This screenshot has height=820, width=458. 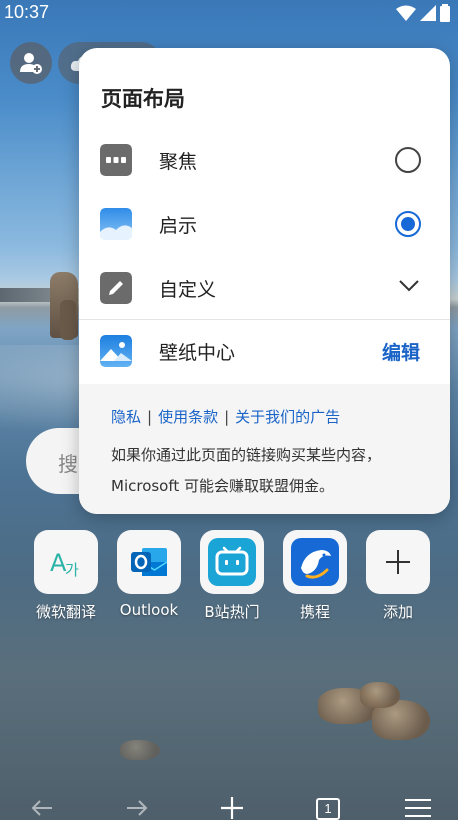 I want to click on layout-option-focus: 聚焦, so click(x=264, y=160).